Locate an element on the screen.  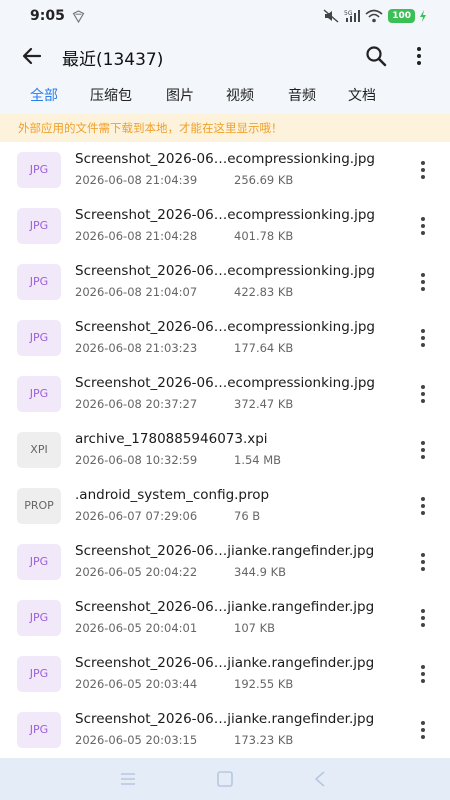
file-name: .android_system_config.prop is located at coordinates (172, 495).